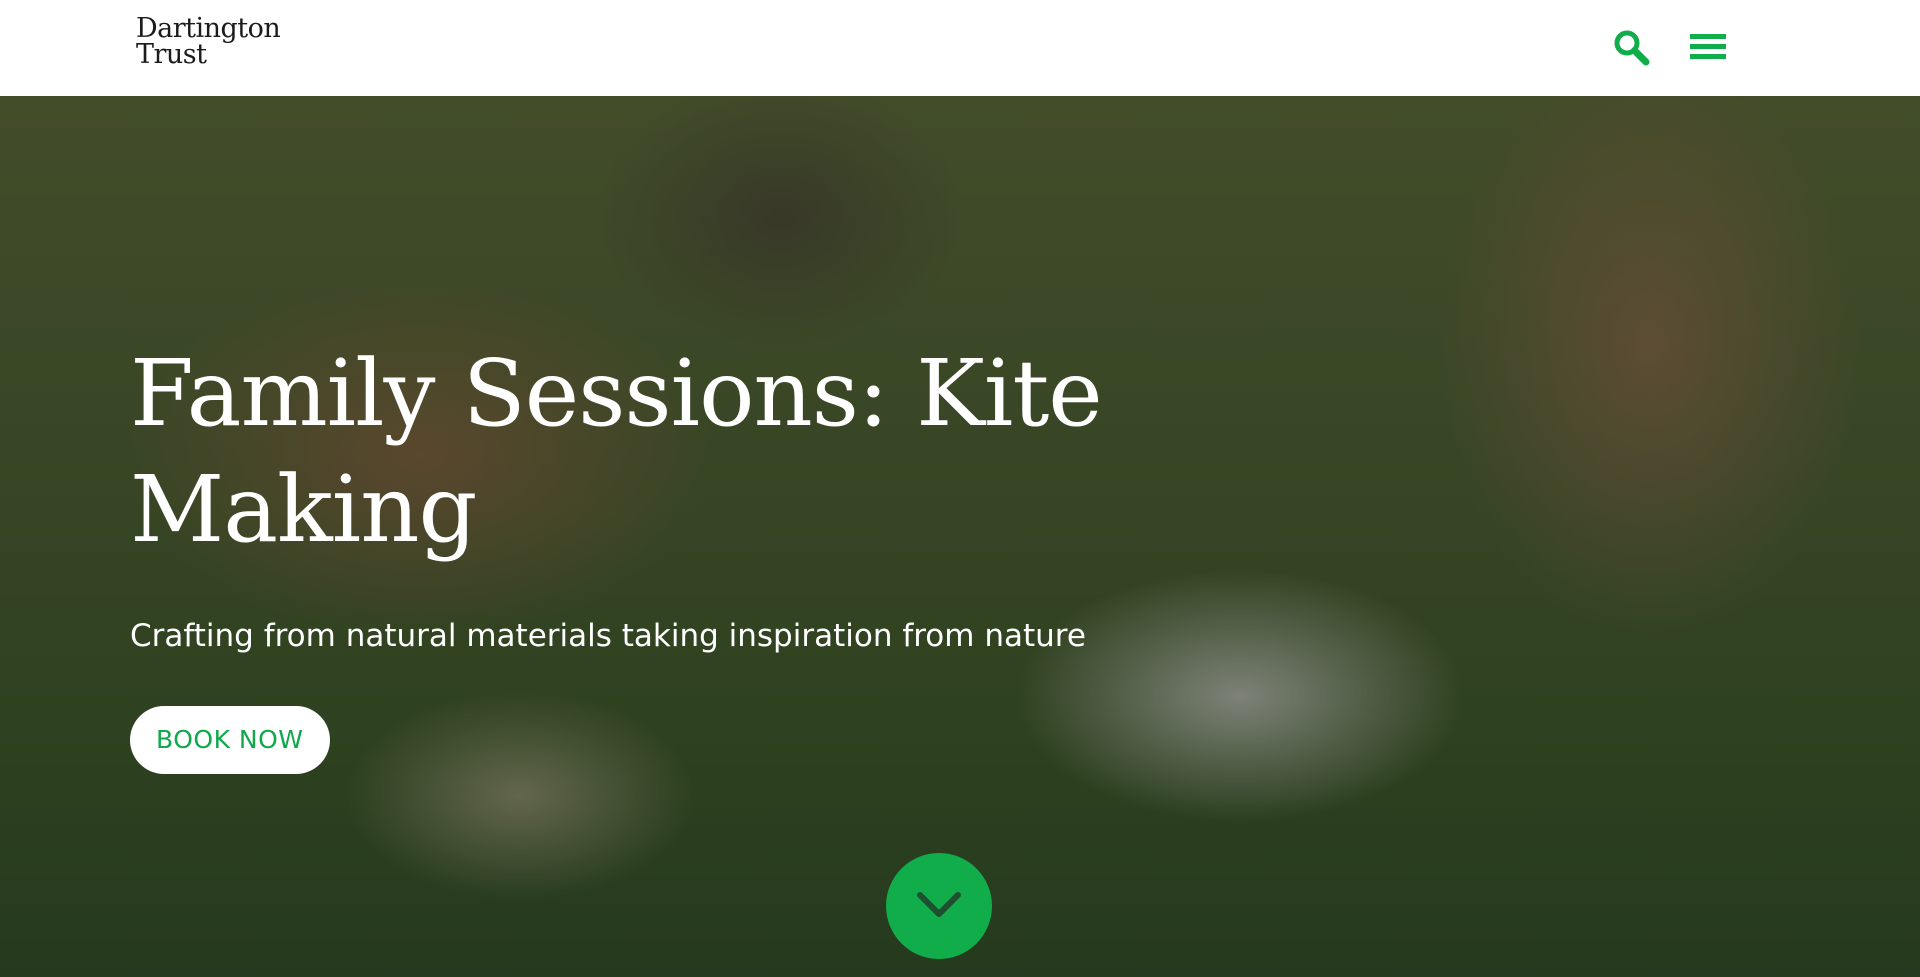 Image resolution: width=1920 pixels, height=977 pixels. I want to click on menu-button, so click(1708, 47).